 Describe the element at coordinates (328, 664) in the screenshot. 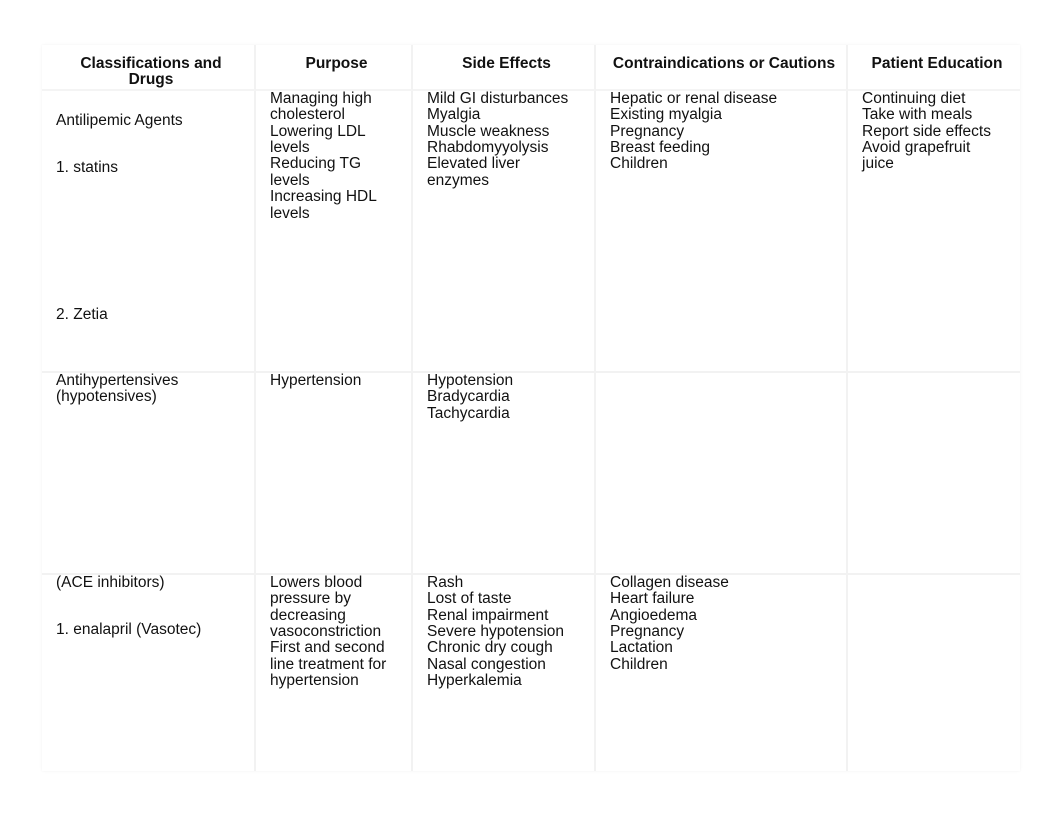

I see `purpose-line: line treatment for` at that location.